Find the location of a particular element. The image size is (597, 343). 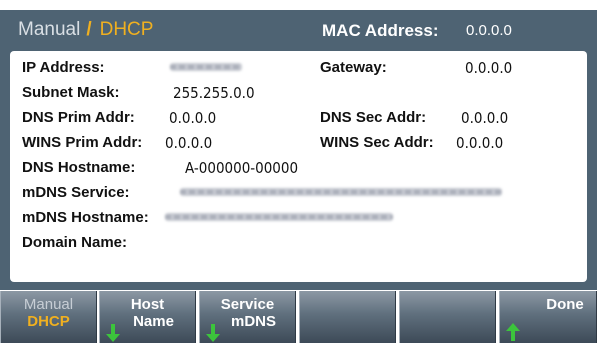

subnet-mask-label: Subnet Mask: is located at coordinates (71, 92).